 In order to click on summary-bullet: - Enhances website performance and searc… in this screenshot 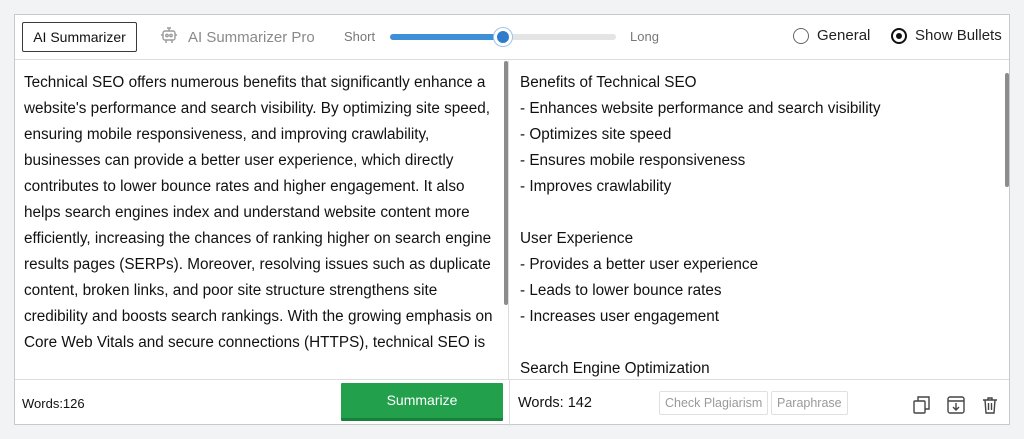, I will do `click(700, 108)`.